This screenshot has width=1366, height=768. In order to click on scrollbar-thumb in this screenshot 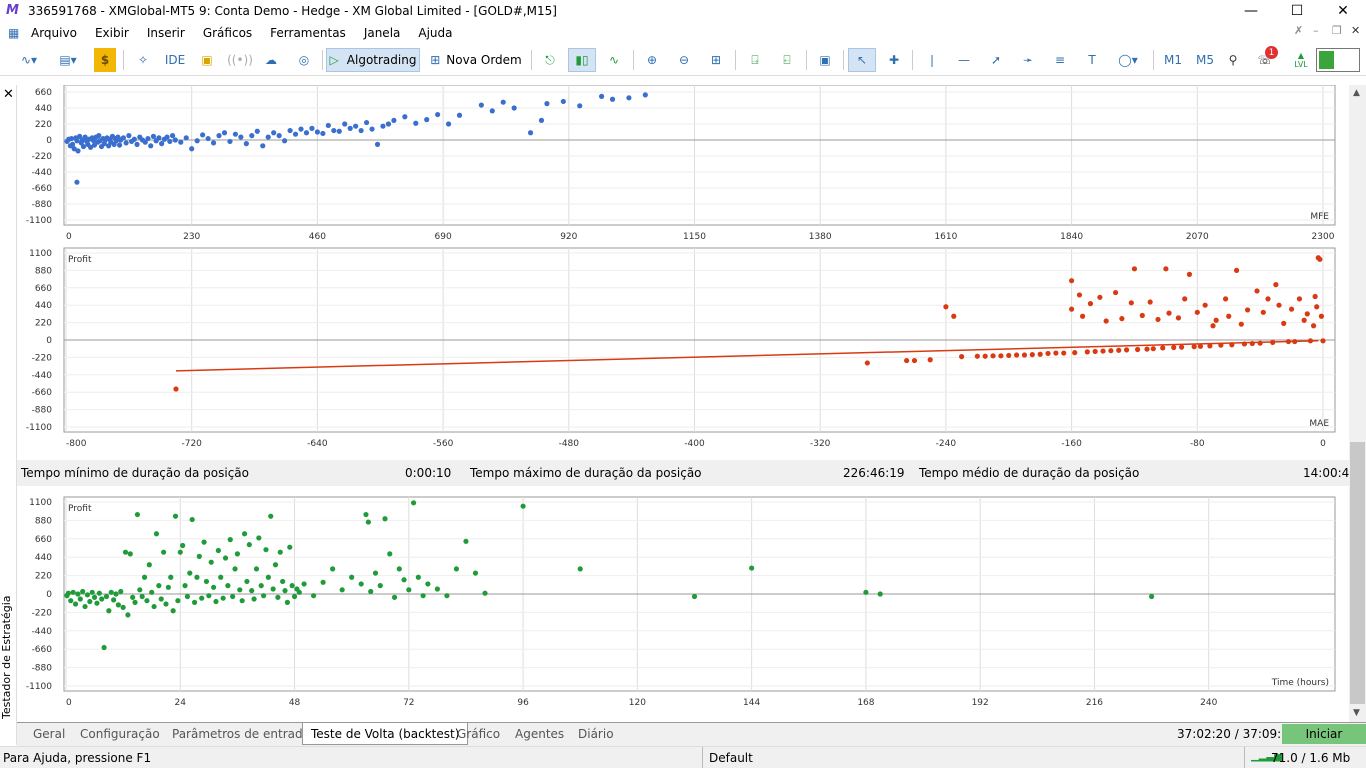, I will do `click(1357, 573)`.